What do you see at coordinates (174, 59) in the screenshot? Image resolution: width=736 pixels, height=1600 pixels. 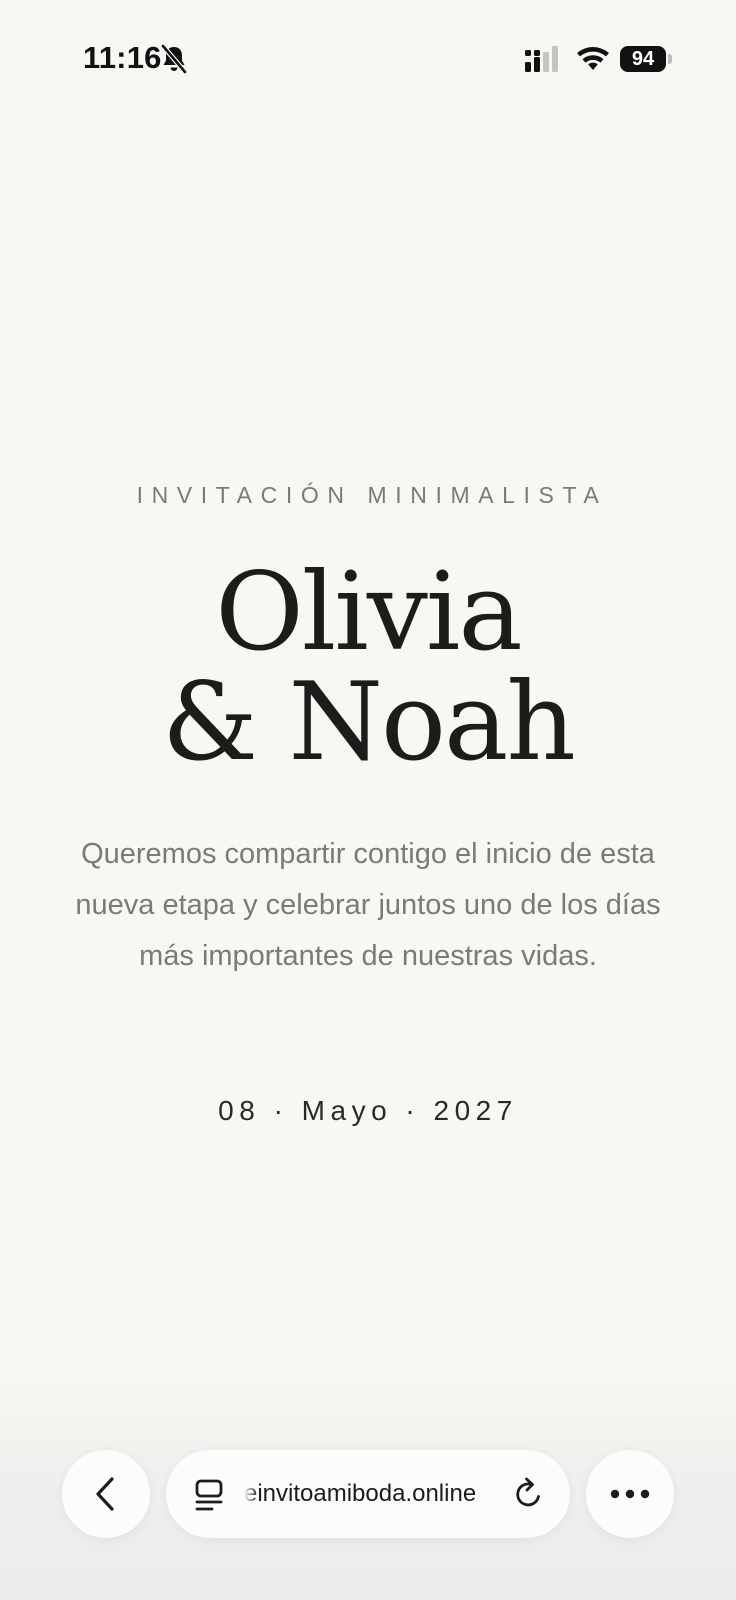 I see `bell-slash-icon` at bounding box center [174, 59].